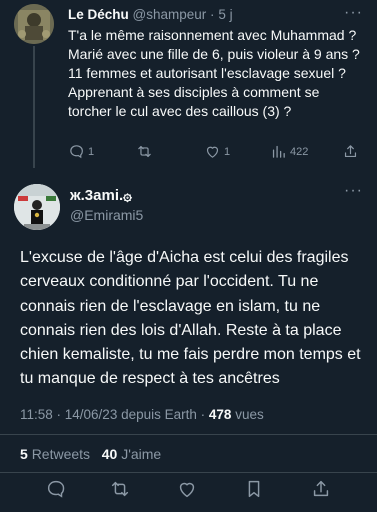  Describe the element at coordinates (61, 454) in the screenshot. I see `retweets-label: Retweets` at that location.